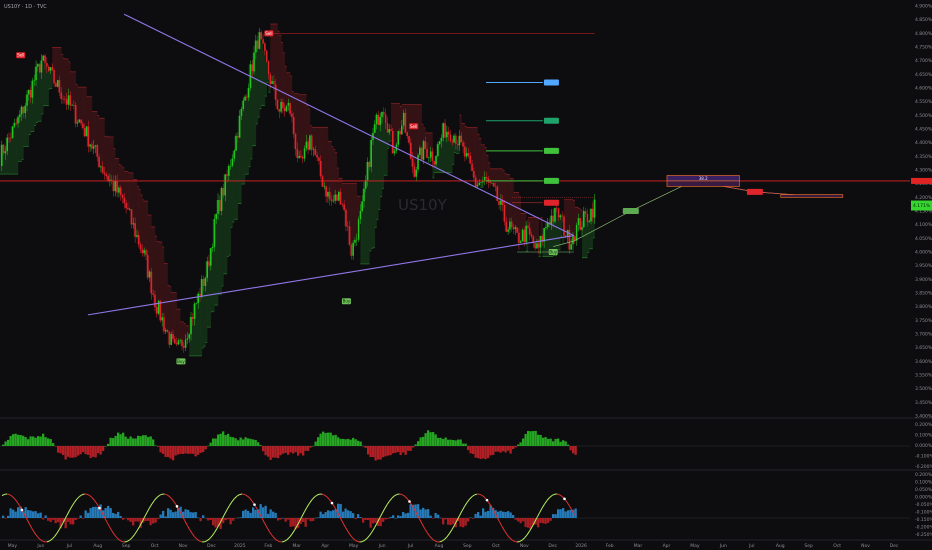 This screenshot has height=550, width=932. I want to click on x-tick: Apr, so click(667, 546).